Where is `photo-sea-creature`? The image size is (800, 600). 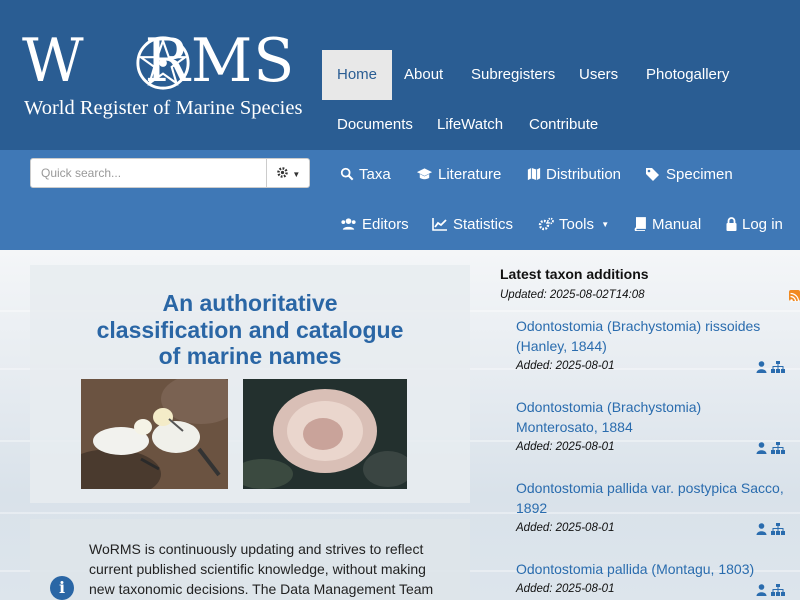 photo-sea-creature is located at coordinates (325, 434).